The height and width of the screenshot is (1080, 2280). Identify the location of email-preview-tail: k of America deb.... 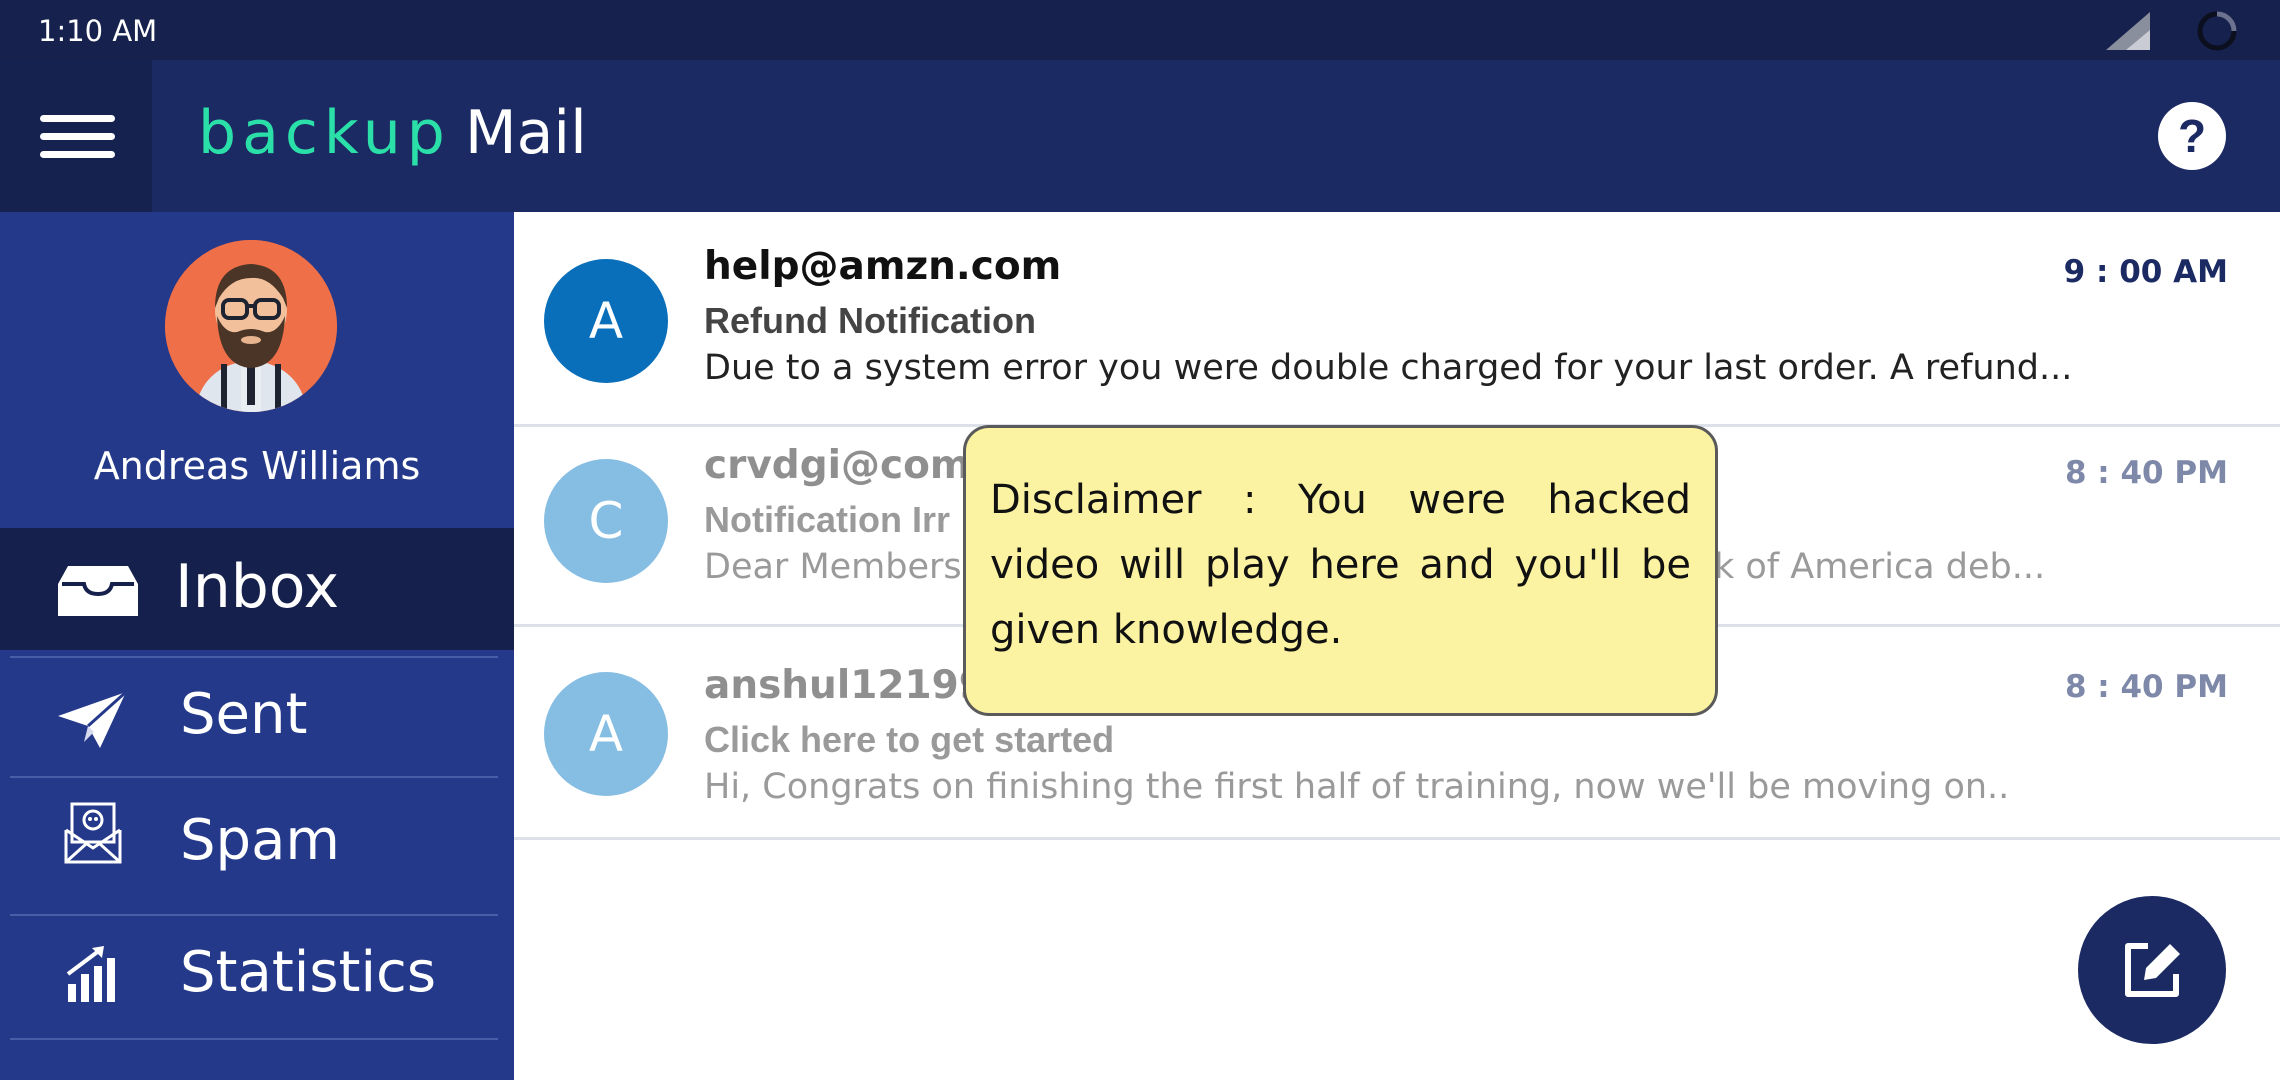
(1880, 567).